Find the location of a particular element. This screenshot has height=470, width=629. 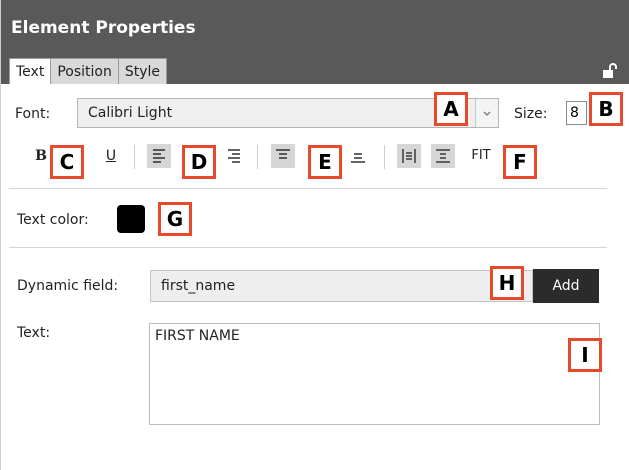

callout-g: G is located at coordinates (175, 219).